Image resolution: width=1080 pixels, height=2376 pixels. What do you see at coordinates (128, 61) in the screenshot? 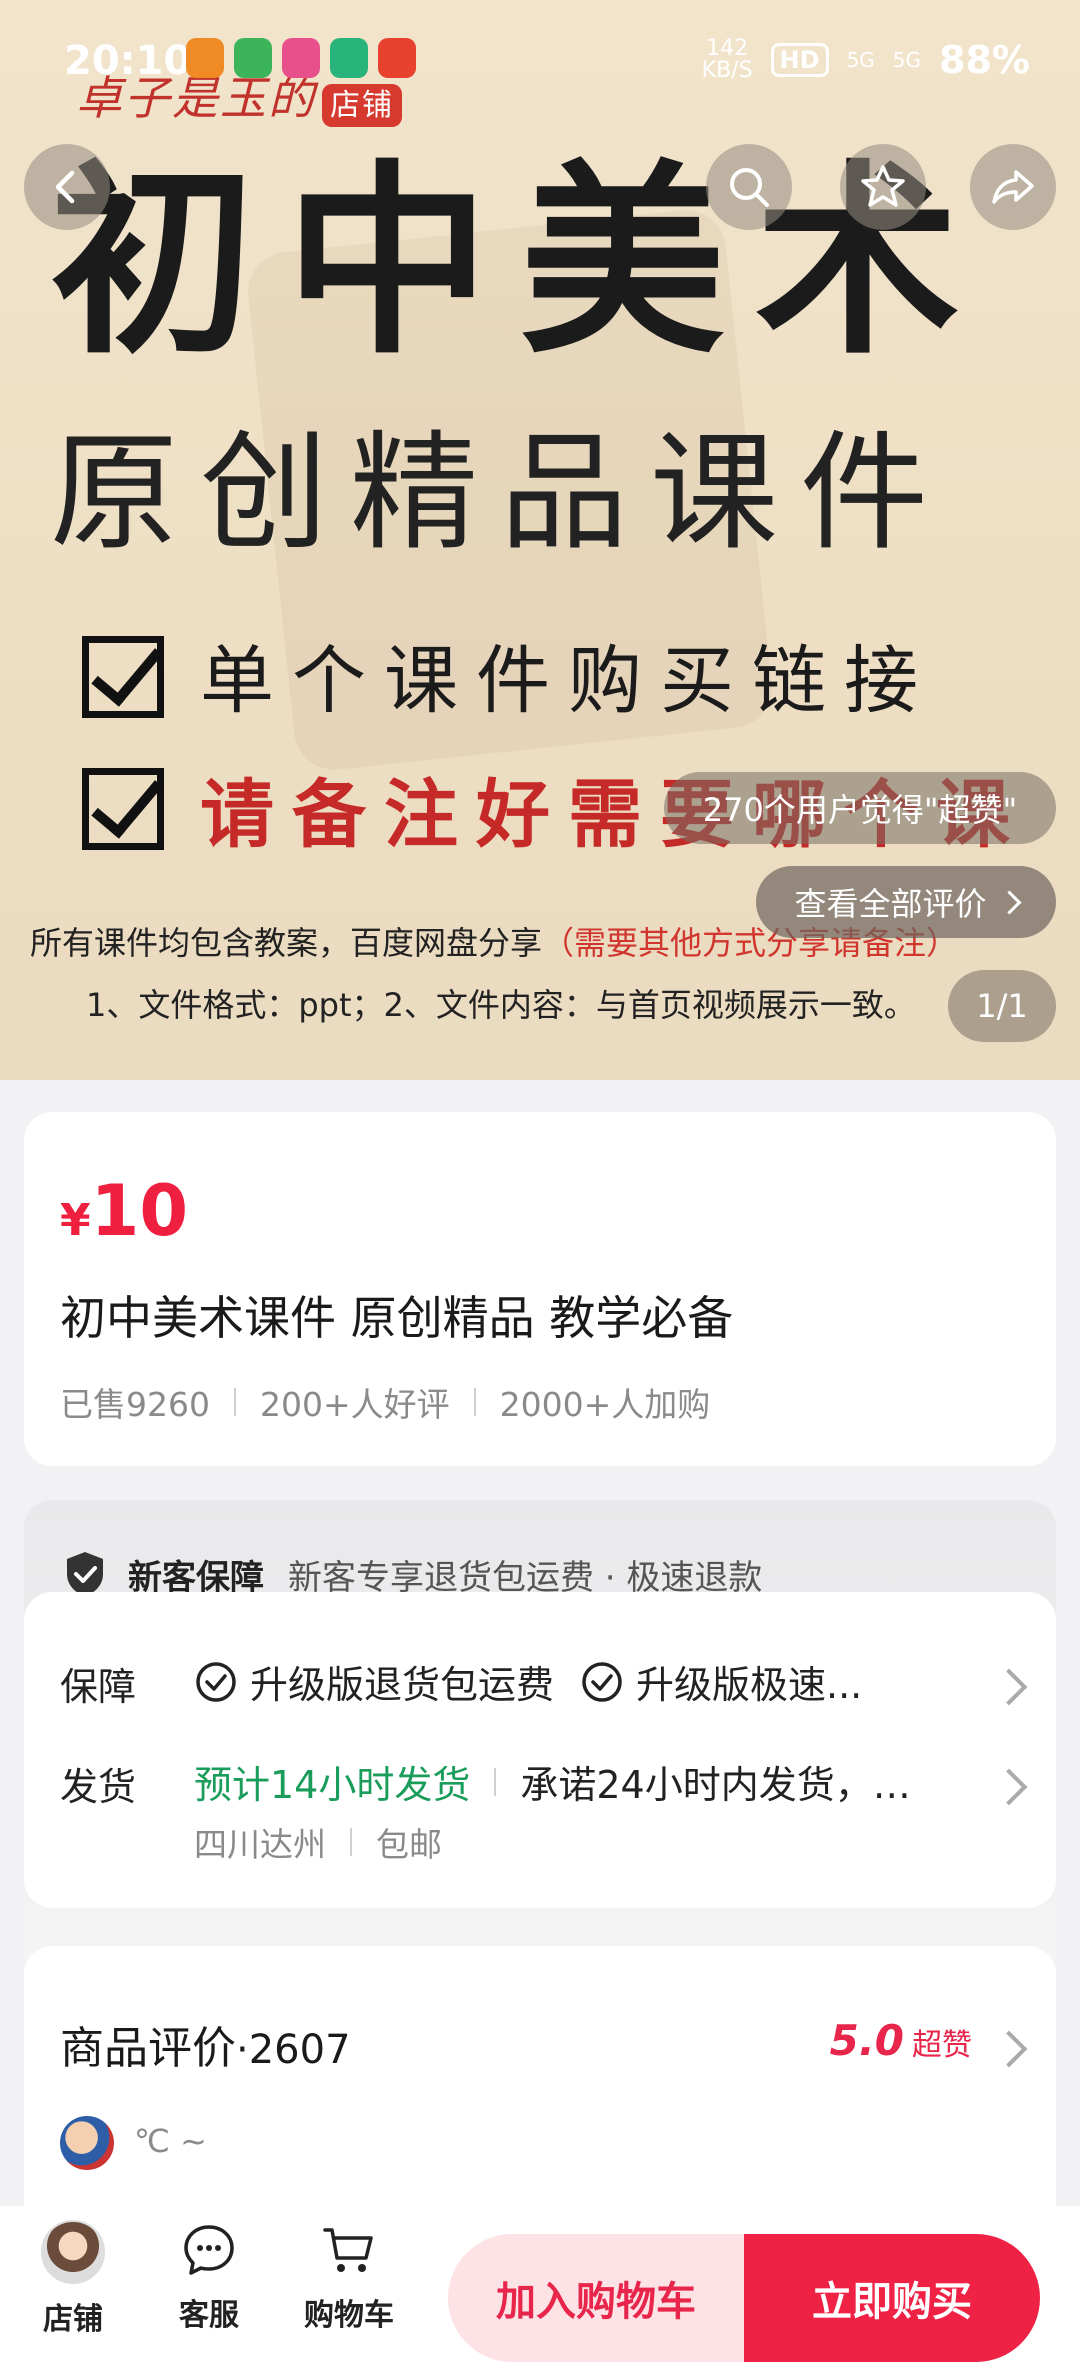
I see `status-time: 20:10` at bounding box center [128, 61].